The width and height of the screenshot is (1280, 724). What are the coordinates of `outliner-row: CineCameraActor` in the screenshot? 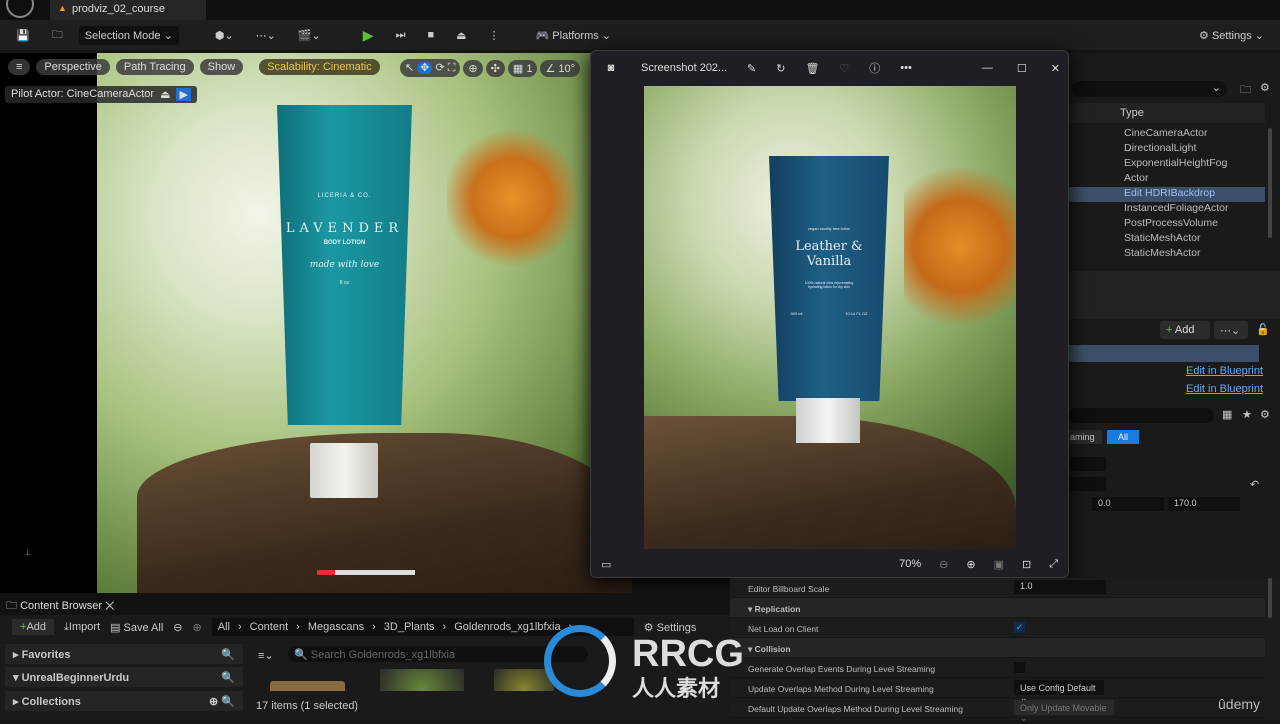 It's located at (1166, 134).